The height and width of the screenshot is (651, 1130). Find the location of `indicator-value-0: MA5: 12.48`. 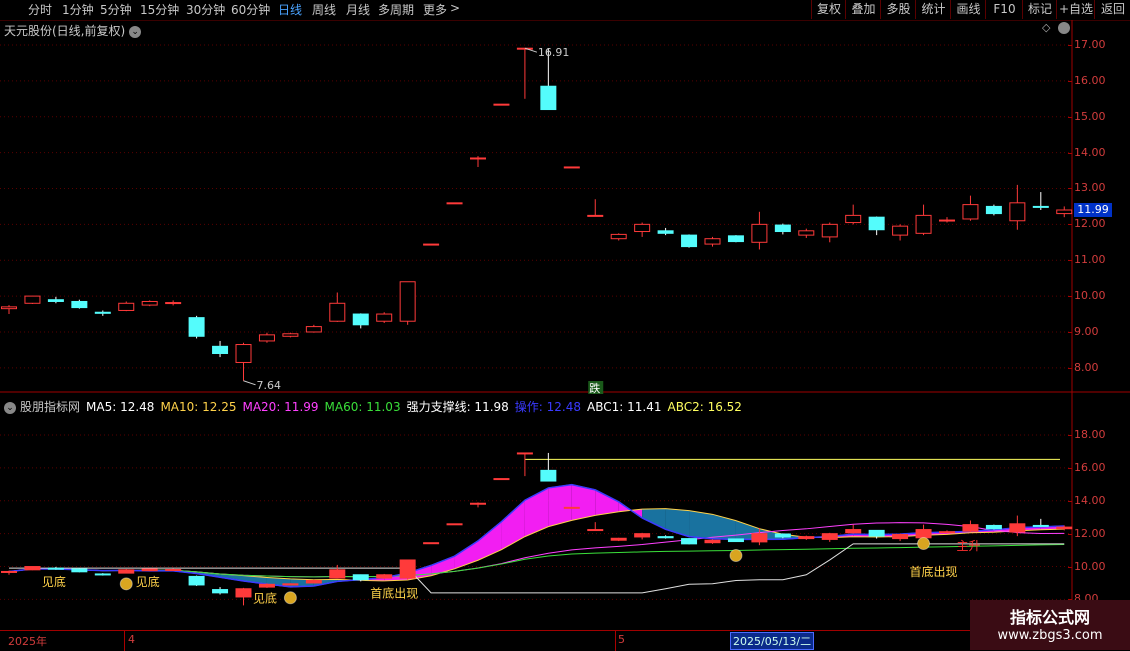

indicator-value-0: MA5: 12.48 is located at coordinates (120, 407).